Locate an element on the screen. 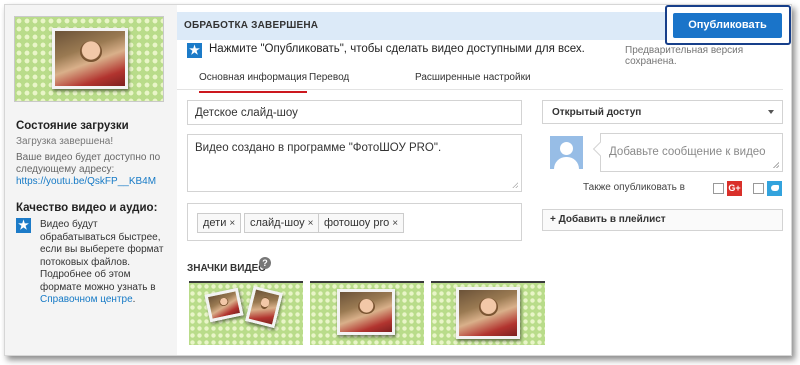  help-icon: ? is located at coordinates (265, 263).